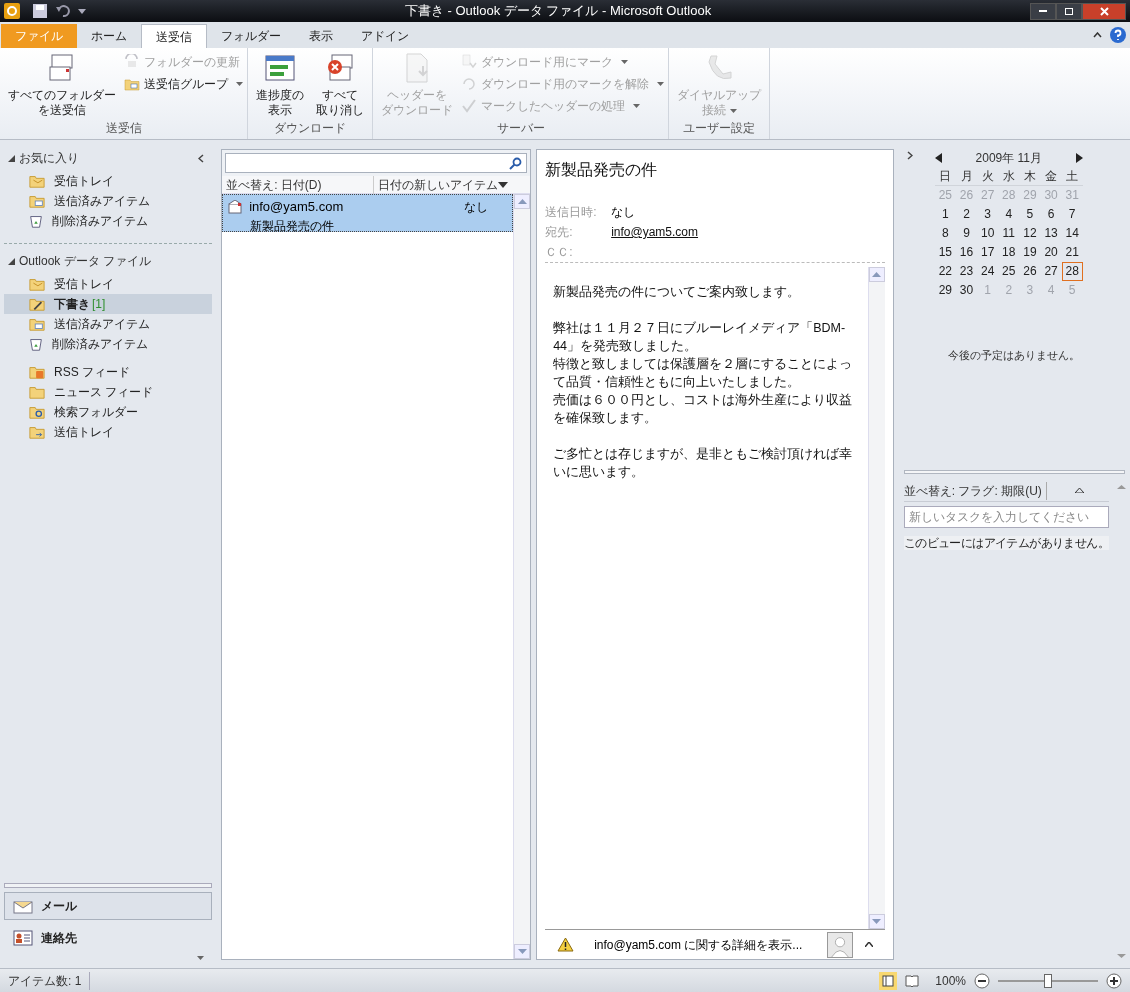 The height and width of the screenshot is (992, 1130). I want to click on zoom-level: 100%, so click(950, 981).